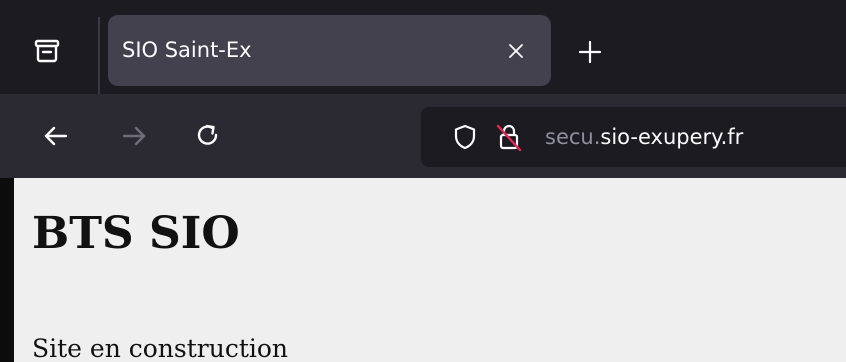 The width and height of the screenshot is (846, 362). I want to click on url-text: secu.sio-exupery.fr, so click(644, 137).